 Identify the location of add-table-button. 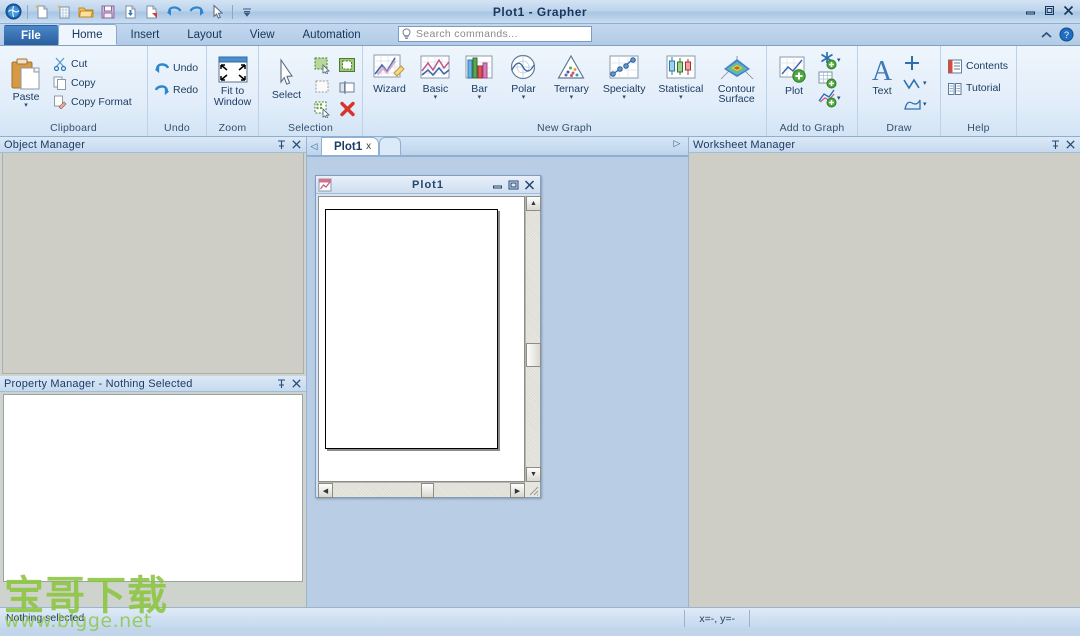
(829, 79).